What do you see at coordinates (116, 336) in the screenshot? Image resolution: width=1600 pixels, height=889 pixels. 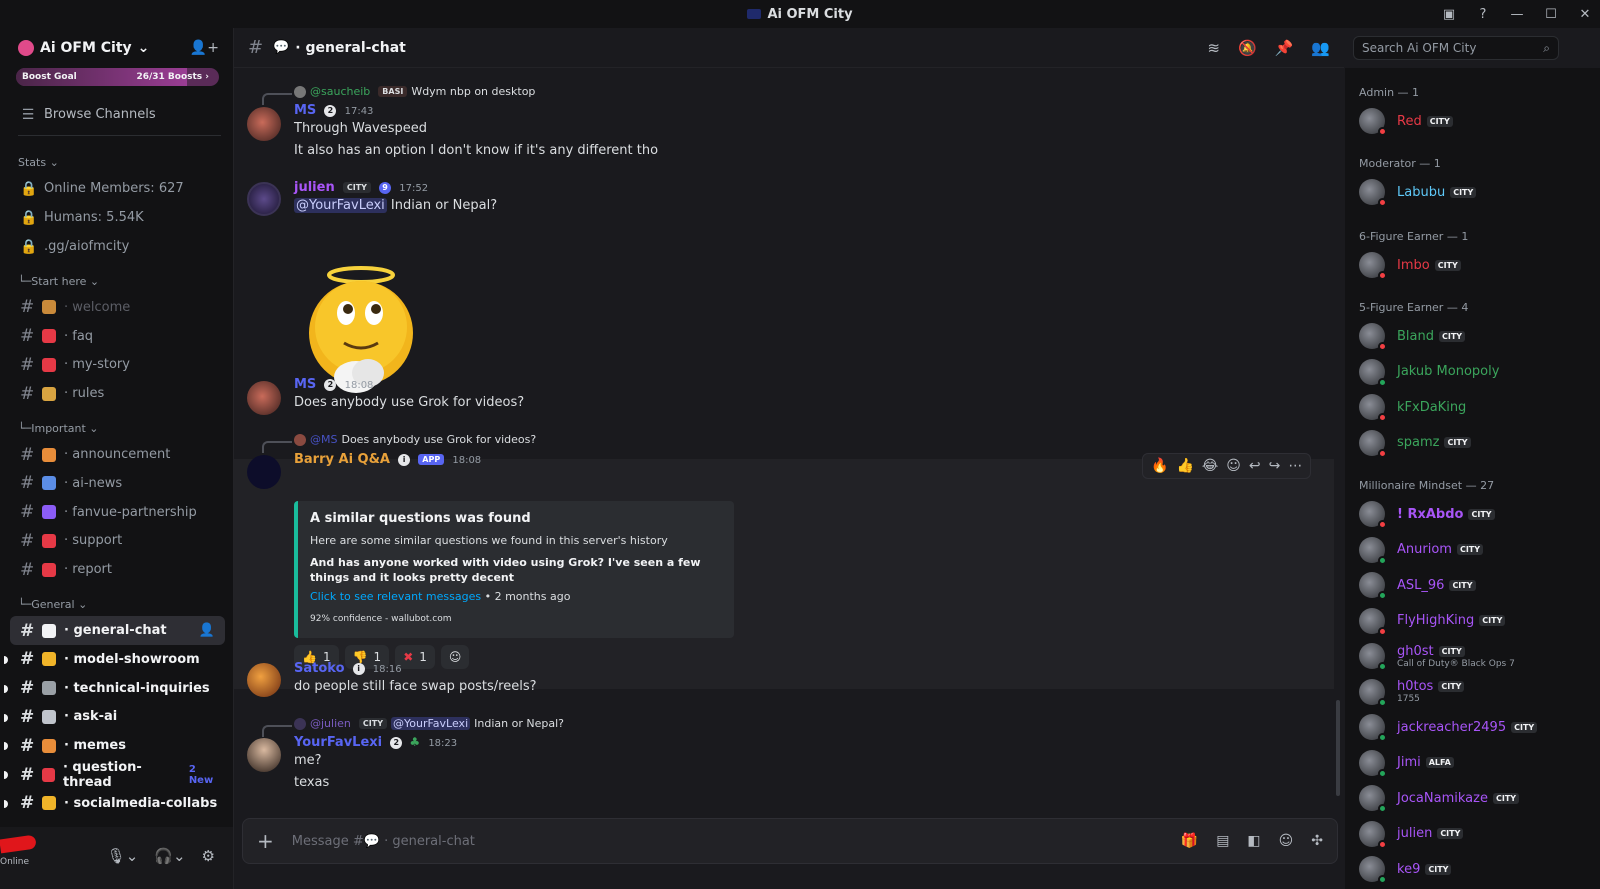 I see `channel-item: # · faq` at bounding box center [116, 336].